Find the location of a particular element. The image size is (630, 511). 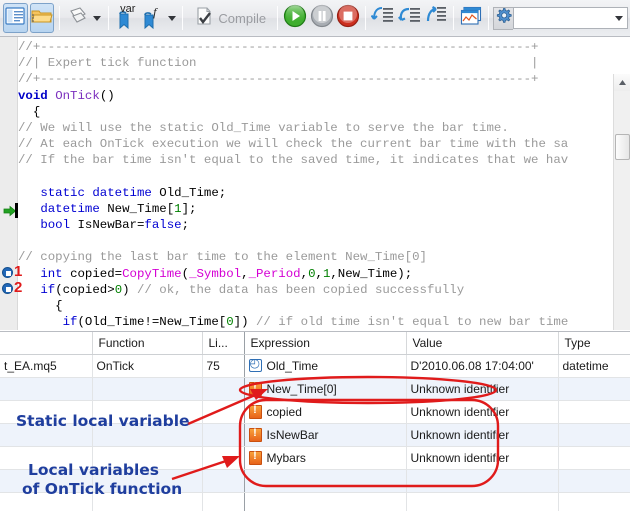

cell-line: 75 is located at coordinates (223, 366).